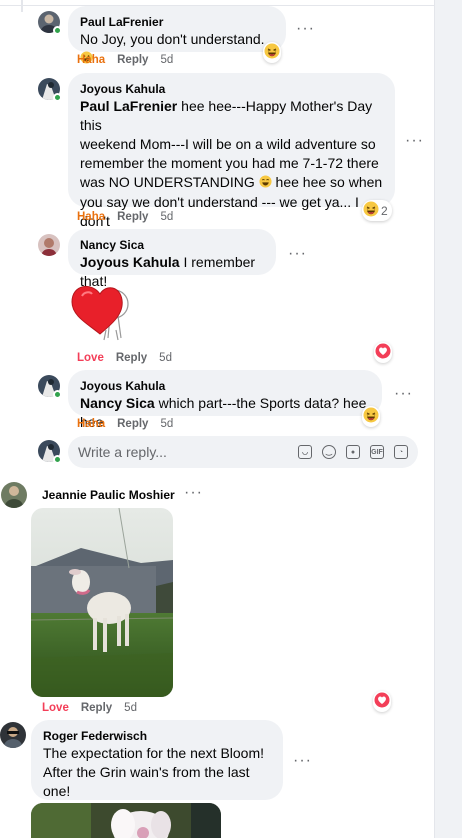 The width and height of the screenshot is (462, 838). Describe the element at coordinates (117, 403) in the screenshot. I see `mention-link: Nancy Sica` at that location.